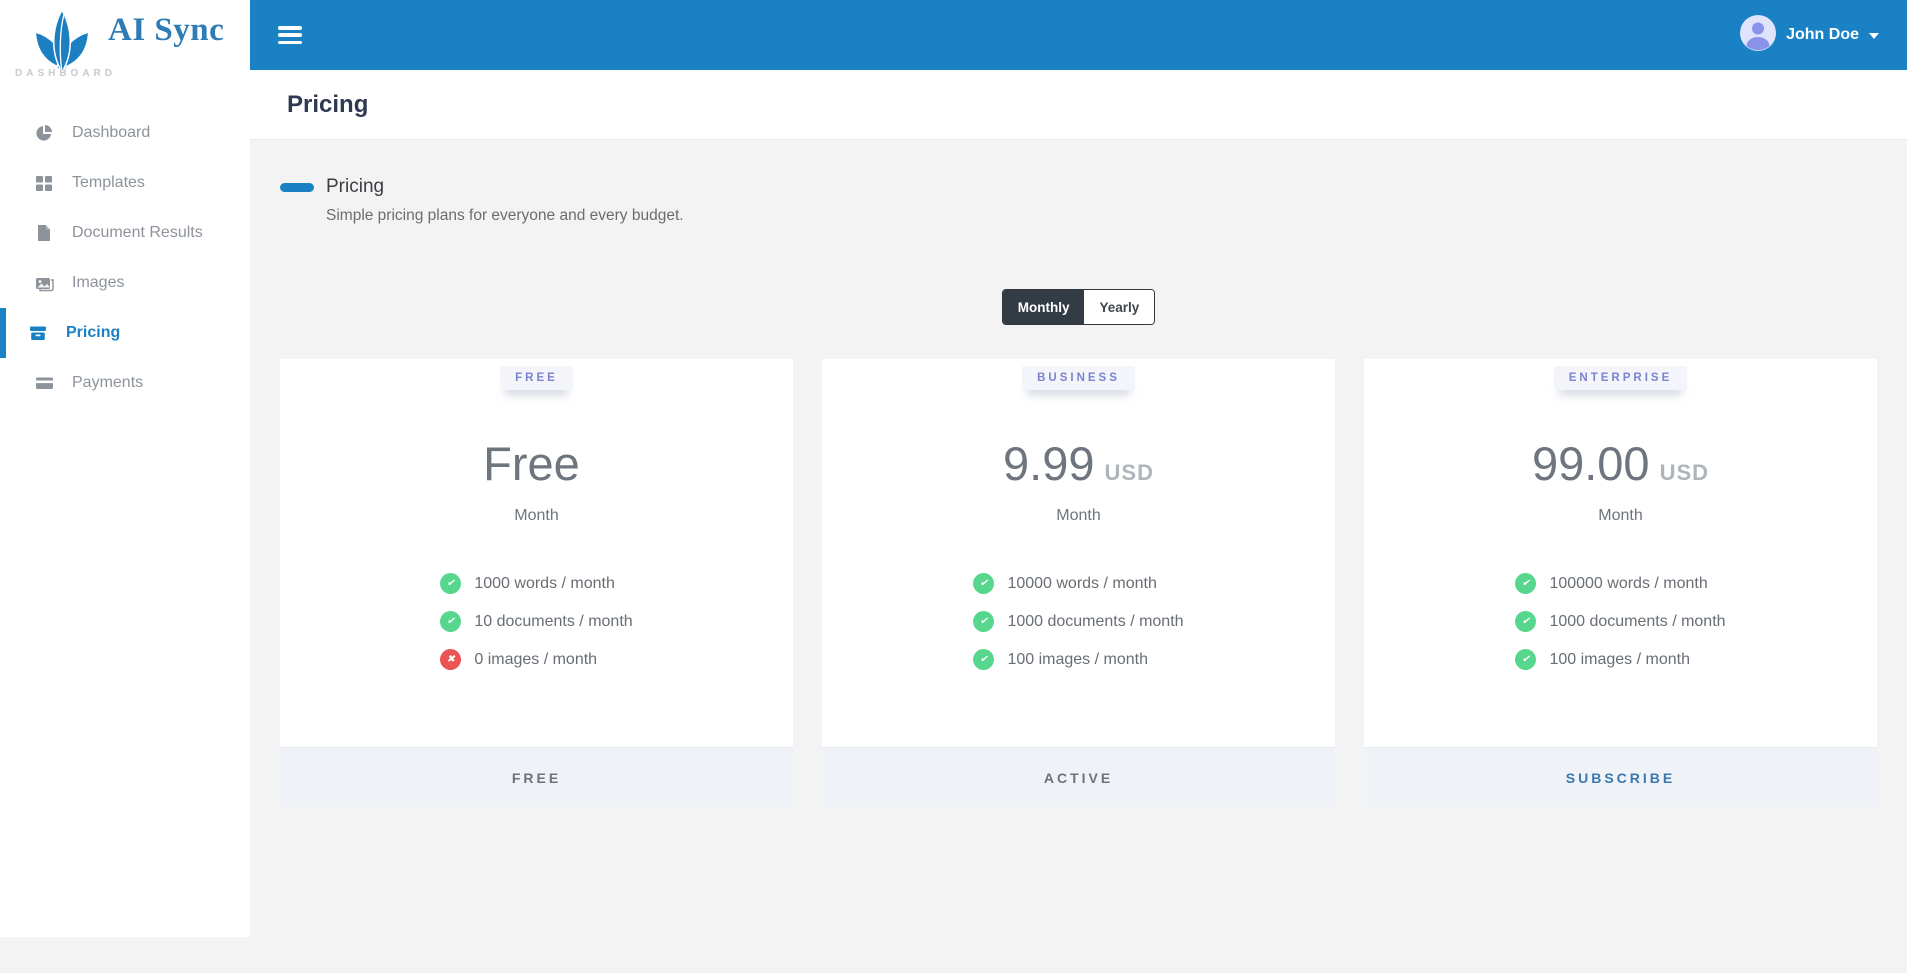  What do you see at coordinates (1620, 378) in the screenshot?
I see `plan-badge: ENTERPRISE` at bounding box center [1620, 378].